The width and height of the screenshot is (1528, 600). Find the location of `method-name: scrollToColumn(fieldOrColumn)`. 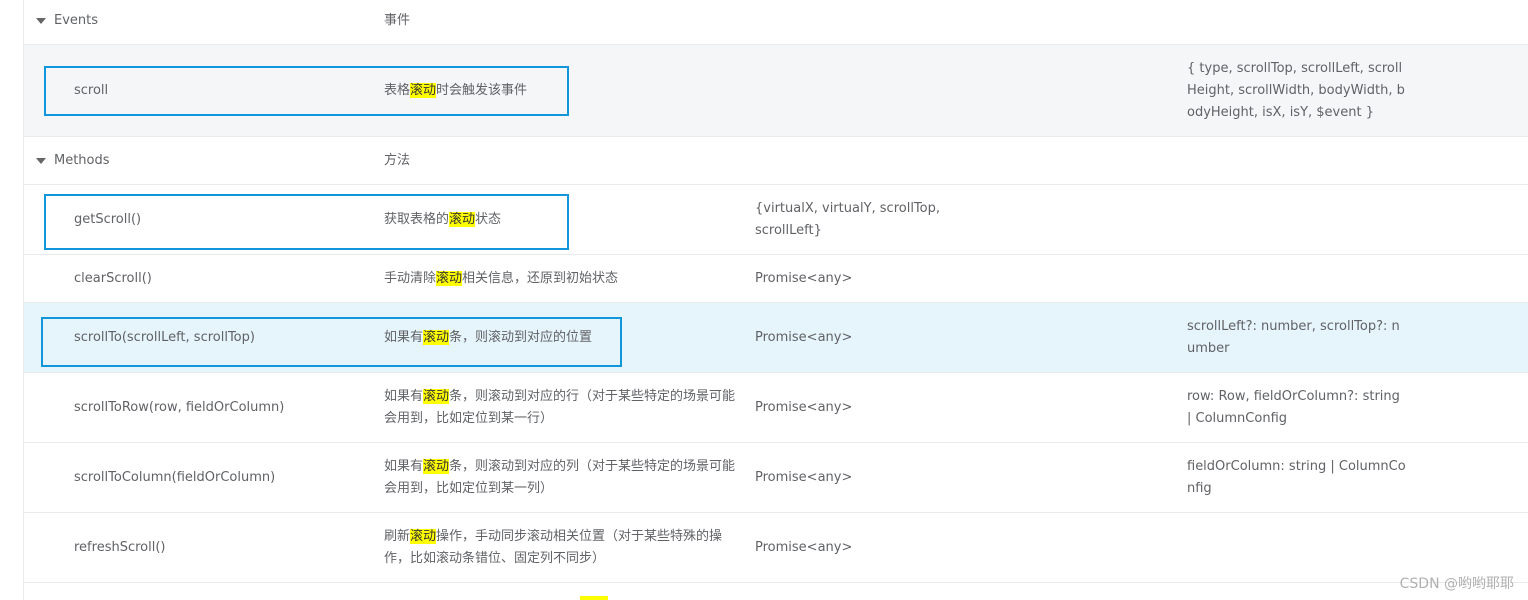

method-name: scrollToColumn(fieldOrColumn) is located at coordinates (175, 477).